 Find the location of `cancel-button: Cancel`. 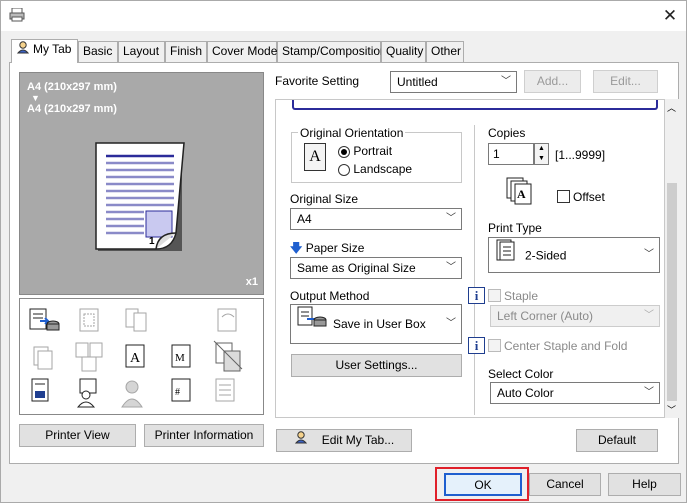

cancel-button: Cancel is located at coordinates (565, 484).